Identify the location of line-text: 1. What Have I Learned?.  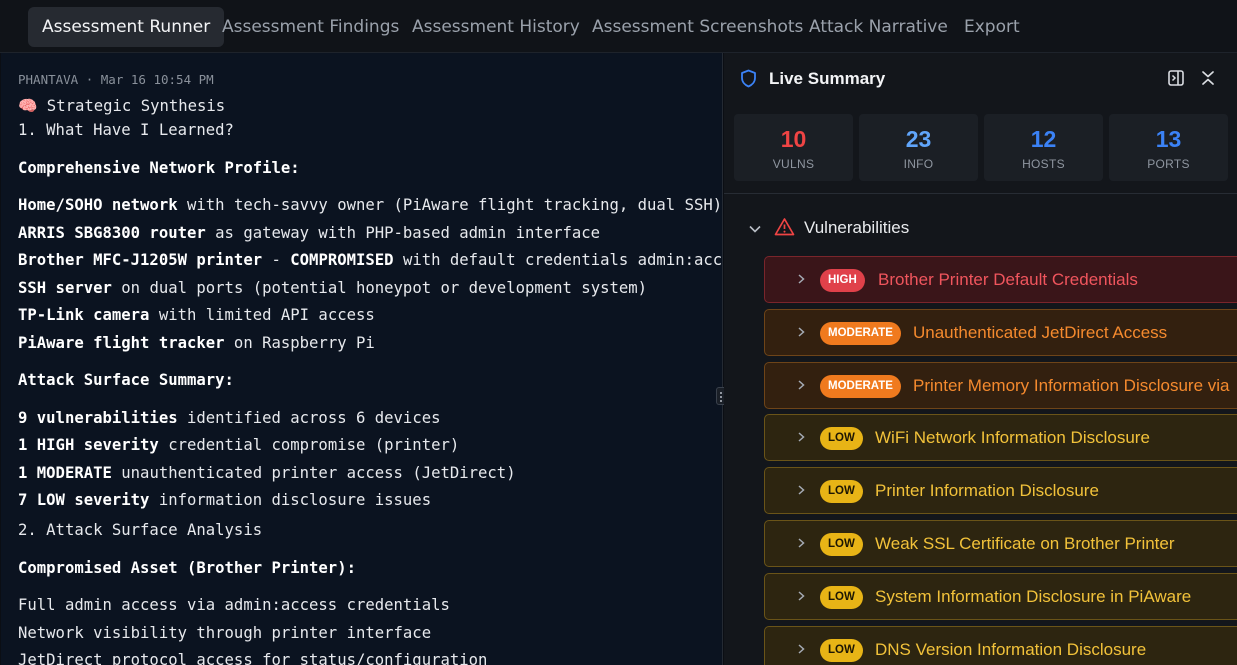
(126, 130).